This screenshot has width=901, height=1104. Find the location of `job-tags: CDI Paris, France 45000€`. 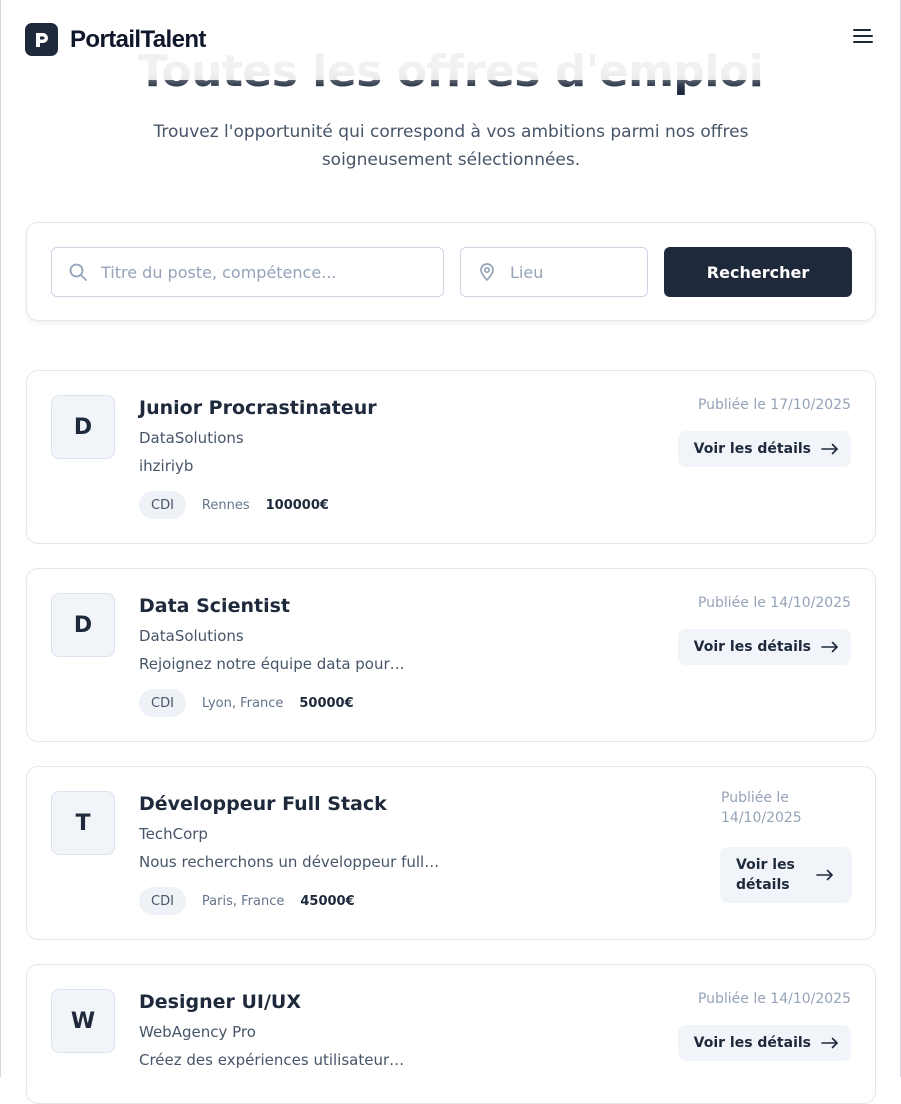

job-tags: CDI Paris, France 45000€ is located at coordinates (247, 901).